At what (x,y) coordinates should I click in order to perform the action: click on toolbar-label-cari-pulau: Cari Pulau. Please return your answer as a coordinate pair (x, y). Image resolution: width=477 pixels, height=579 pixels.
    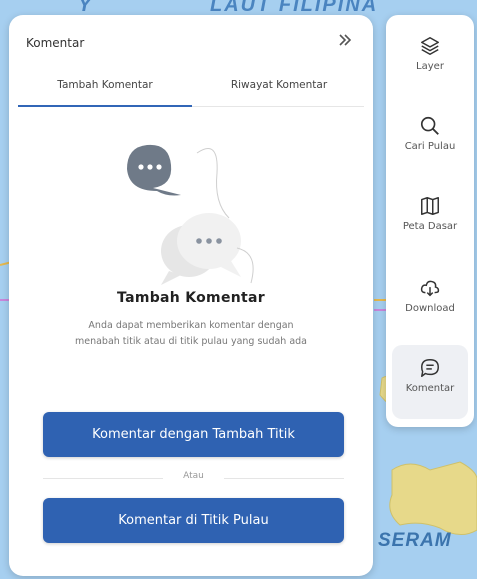
    Looking at the image, I should click on (430, 146).